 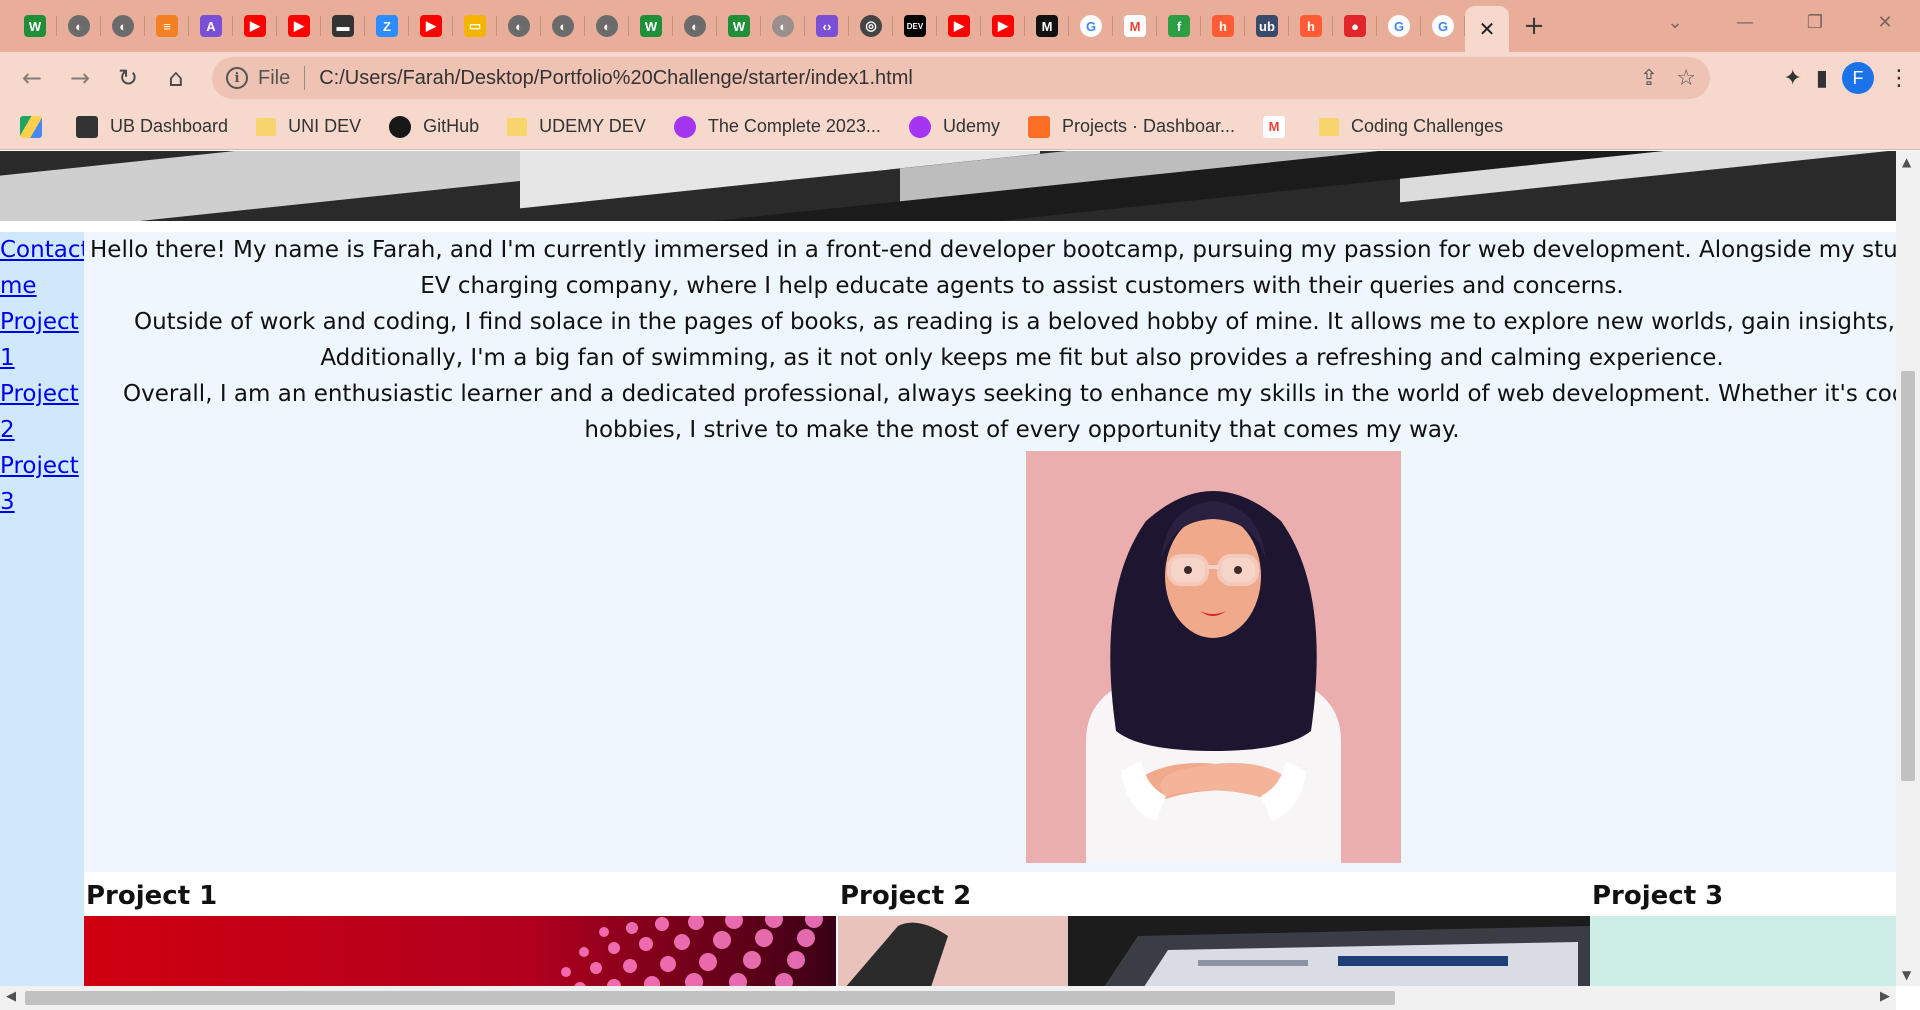 What do you see at coordinates (1213, 657) in the screenshot?
I see `profile-illustration` at bounding box center [1213, 657].